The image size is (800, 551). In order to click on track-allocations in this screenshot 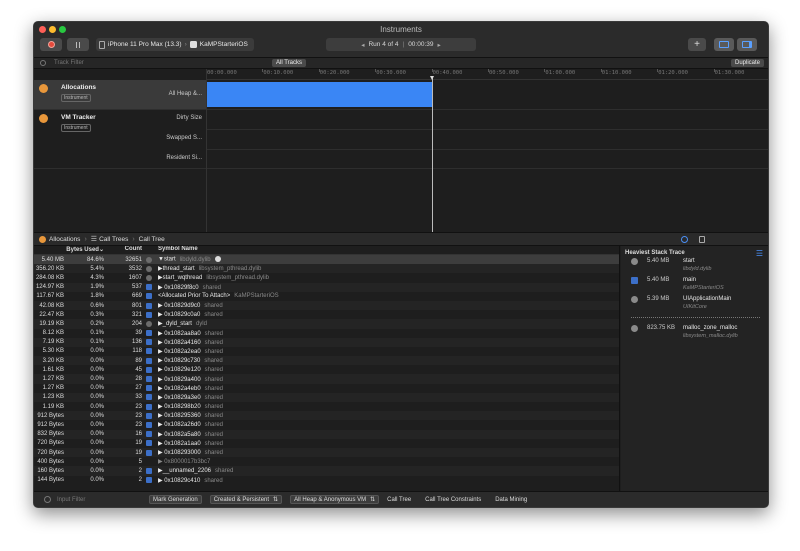, I will do `click(487, 95)`.